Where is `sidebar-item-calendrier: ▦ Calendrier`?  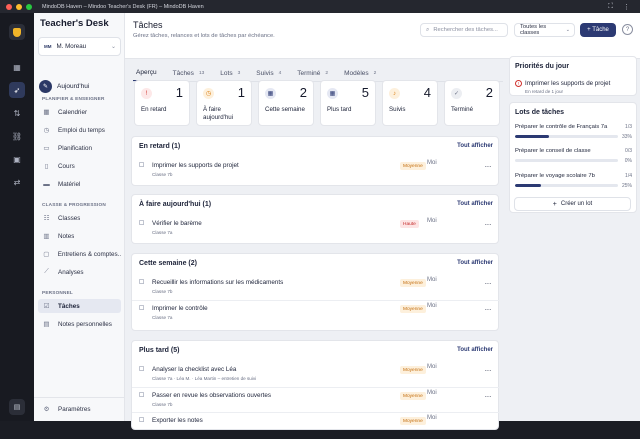
sidebar-item-calendrier: ▦ Calendrier is located at coordinates (79, 112).